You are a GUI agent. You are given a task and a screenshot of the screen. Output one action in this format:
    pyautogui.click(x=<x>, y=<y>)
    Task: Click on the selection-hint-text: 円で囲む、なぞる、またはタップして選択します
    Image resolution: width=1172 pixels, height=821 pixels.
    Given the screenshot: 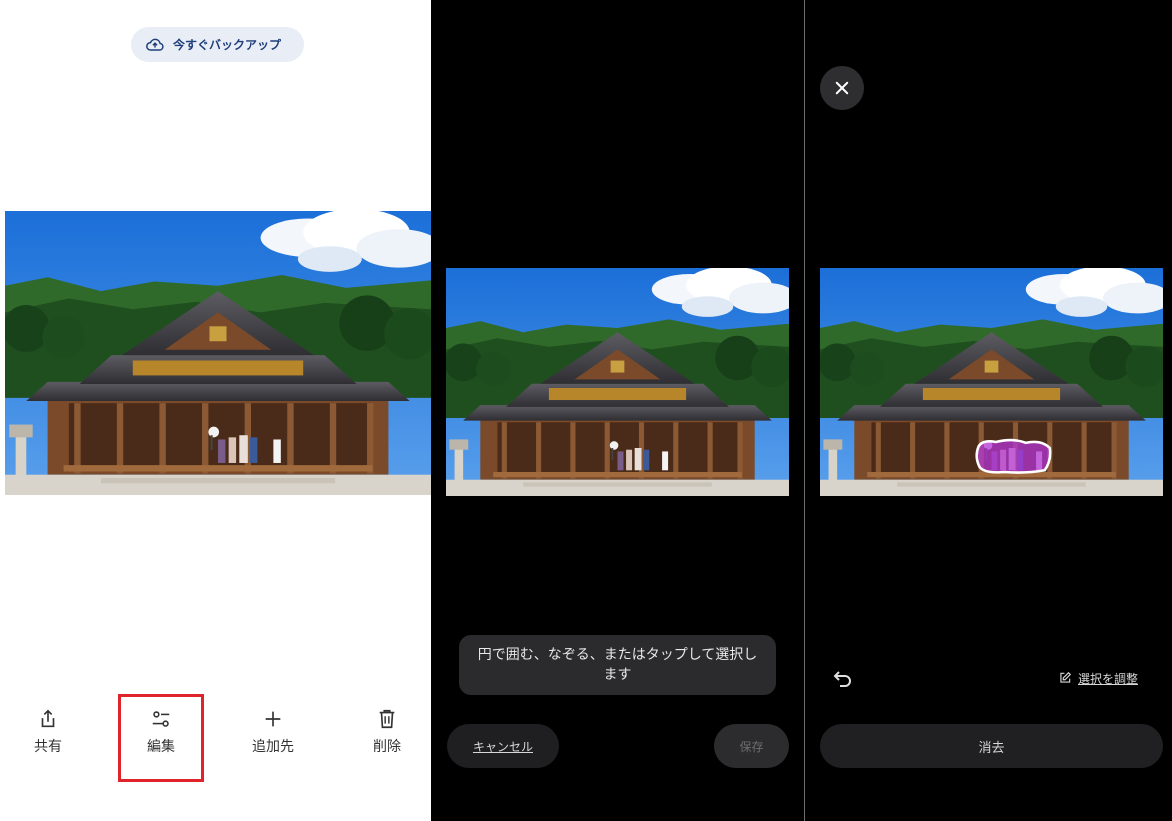 What is the action you would take?
    pyautogui.click(x=617, y=665)
    